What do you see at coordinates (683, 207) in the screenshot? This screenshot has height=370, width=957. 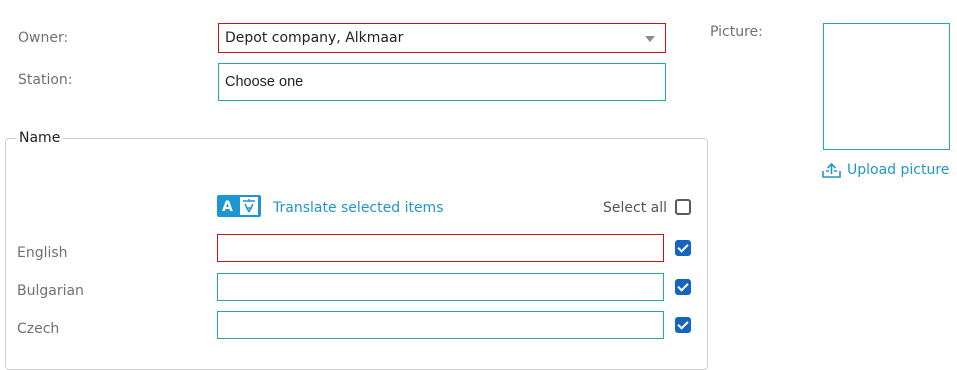 I see `select-all-checkbox` at bounding box center [683, 207].